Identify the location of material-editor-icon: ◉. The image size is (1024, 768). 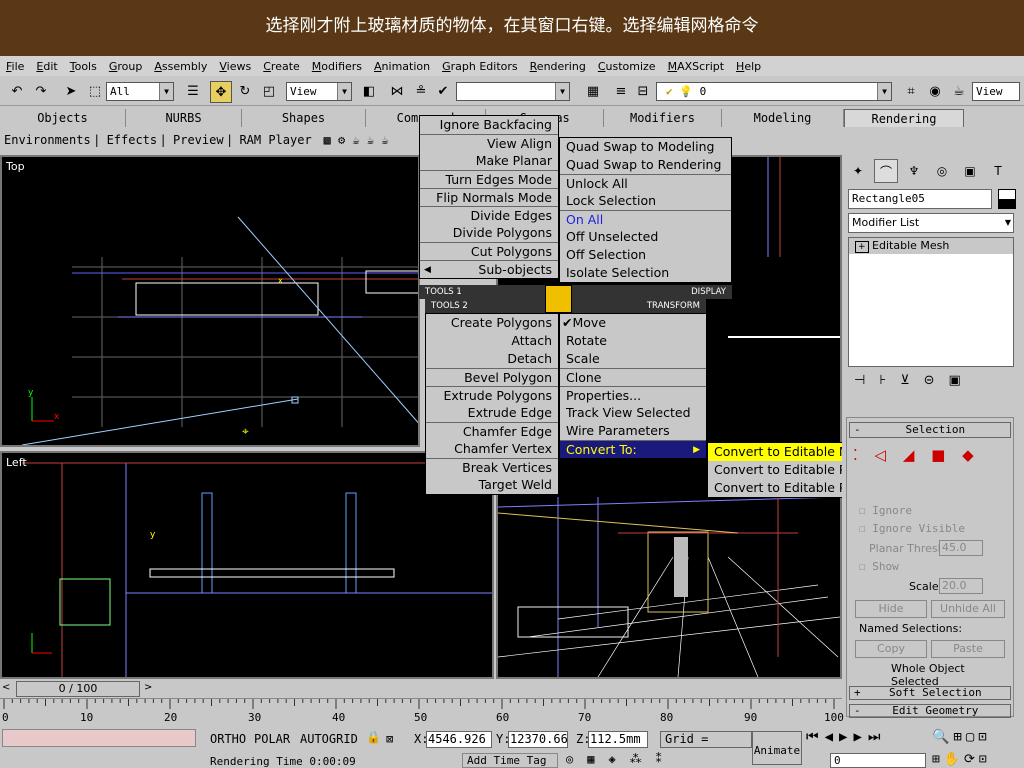
(935, 92).